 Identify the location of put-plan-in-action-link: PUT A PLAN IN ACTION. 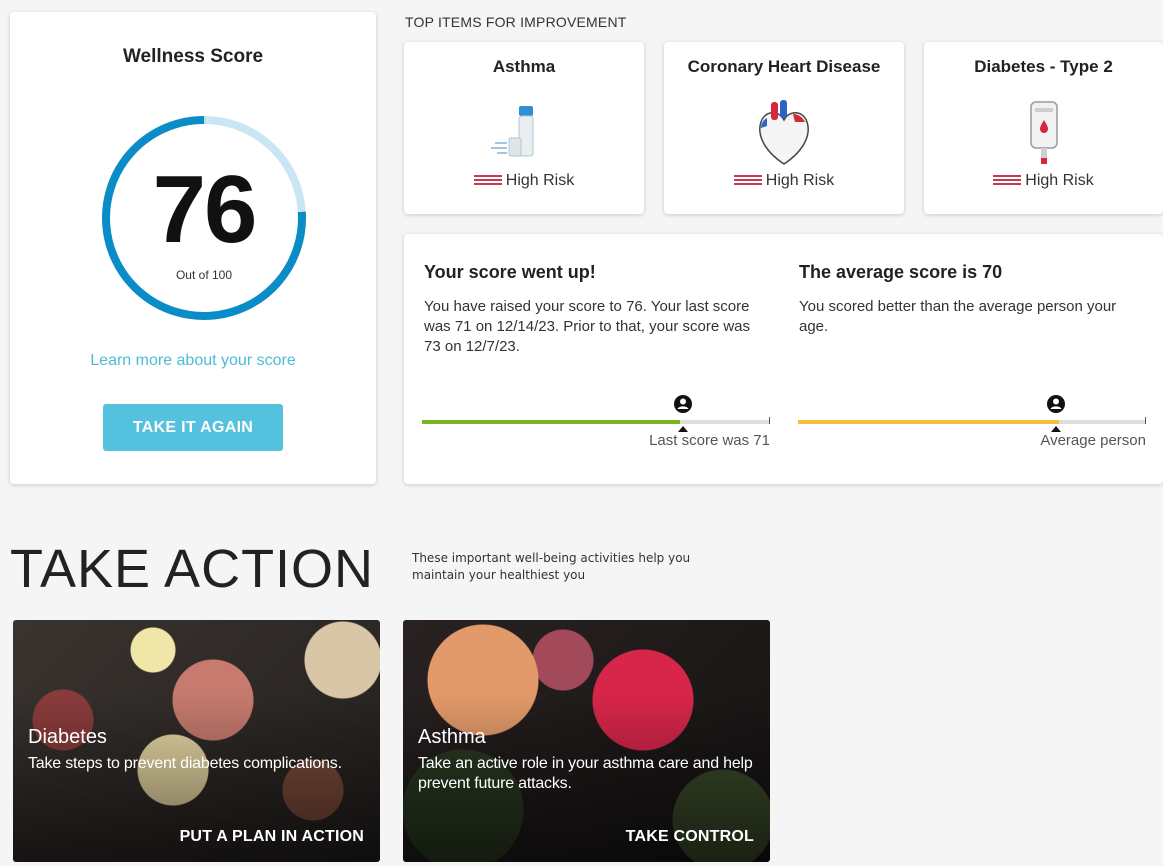
(272, 837).